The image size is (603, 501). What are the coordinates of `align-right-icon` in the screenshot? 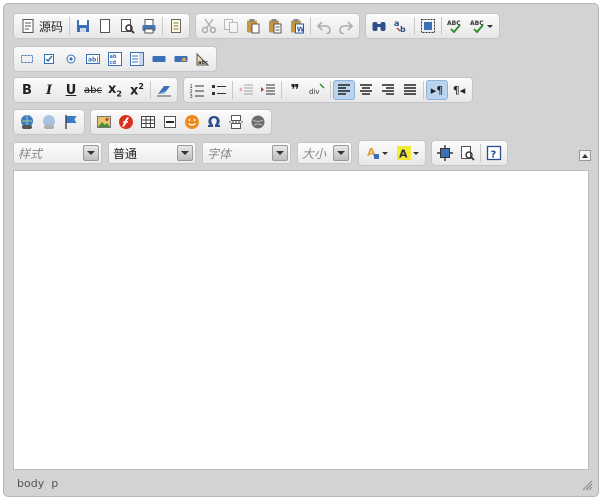 It's located at (388, 89).